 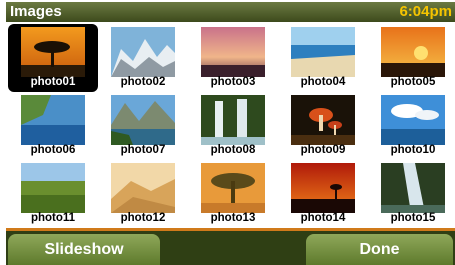 What do you see at coordinates (233, 218) in the screenshot?
I see `photo-label: photo13` at bounding box center [233, 218].